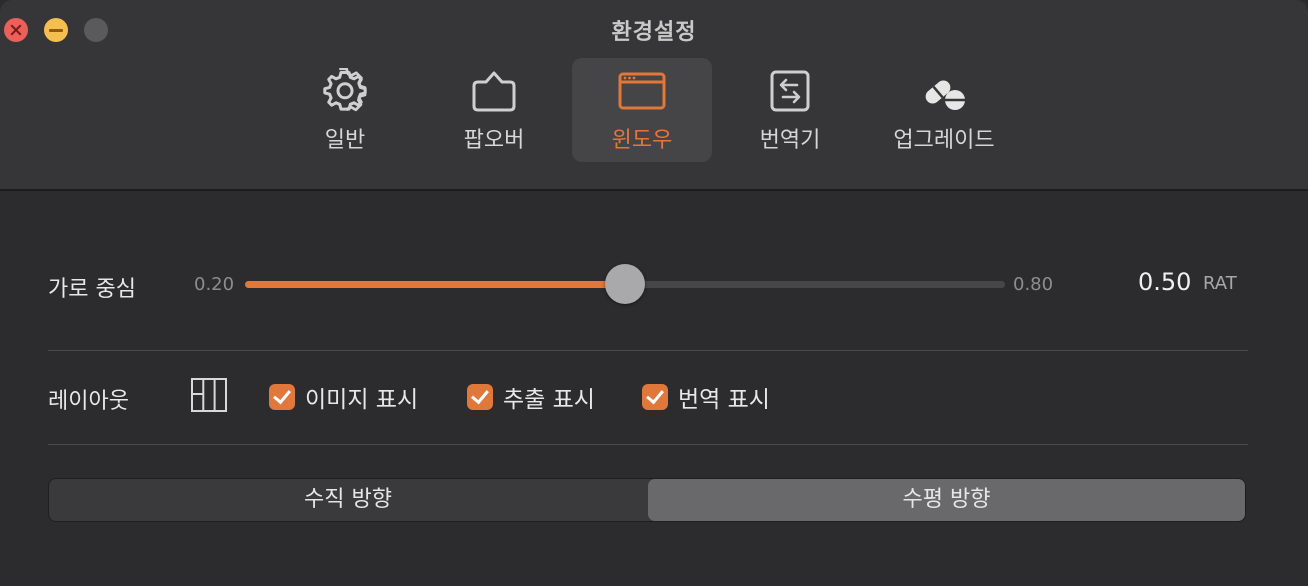  What do you see at coordinates (549, 400) in the screenshot?
I see `show-extraction-label: 추출 표시` at bounding box center [549, 400].